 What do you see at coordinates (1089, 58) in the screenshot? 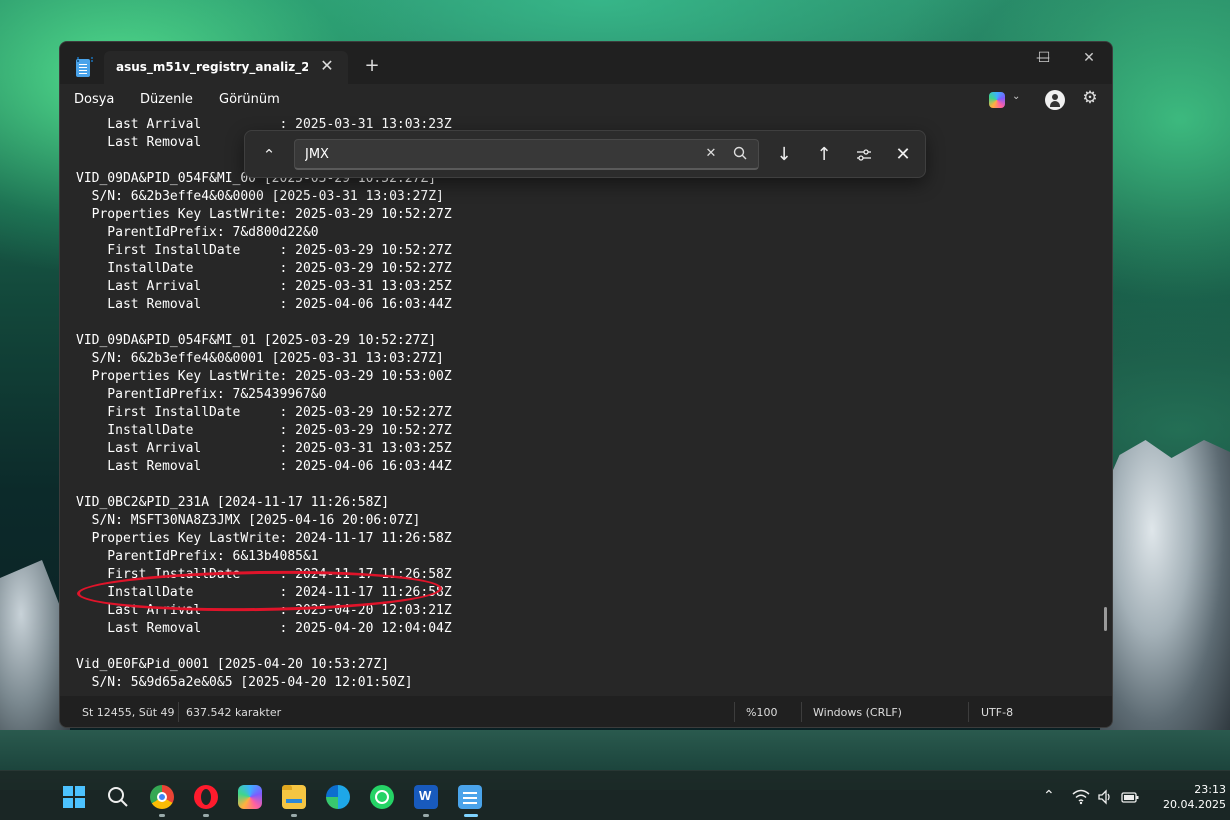
I see `close-window-button: ✕` at bounding box center [1089, 58].